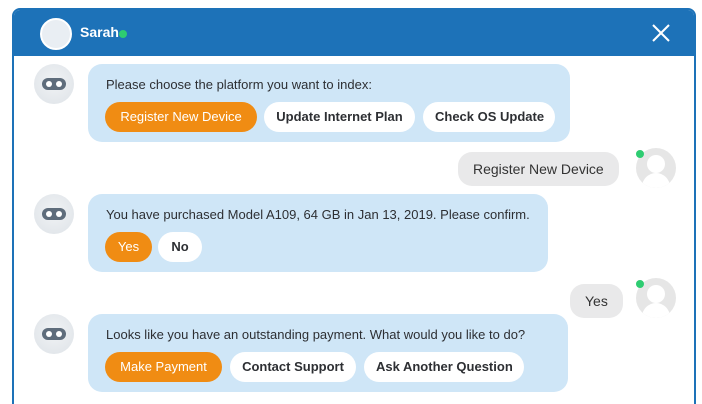 This screenshot has height=404, width=702. I want to click on option-register-new-device: Register New Device, so click(181, 117).